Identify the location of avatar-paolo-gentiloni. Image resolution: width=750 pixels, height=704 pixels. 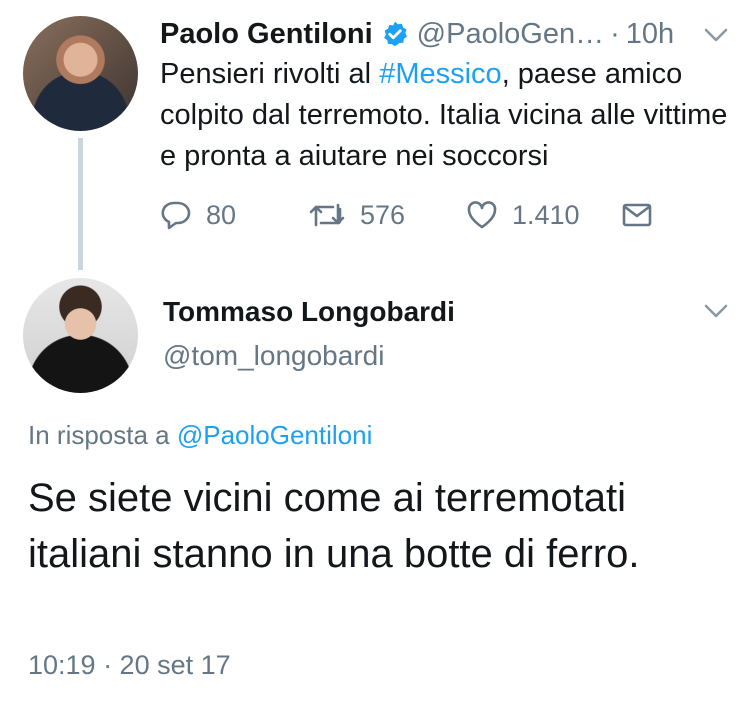
(80, 73).